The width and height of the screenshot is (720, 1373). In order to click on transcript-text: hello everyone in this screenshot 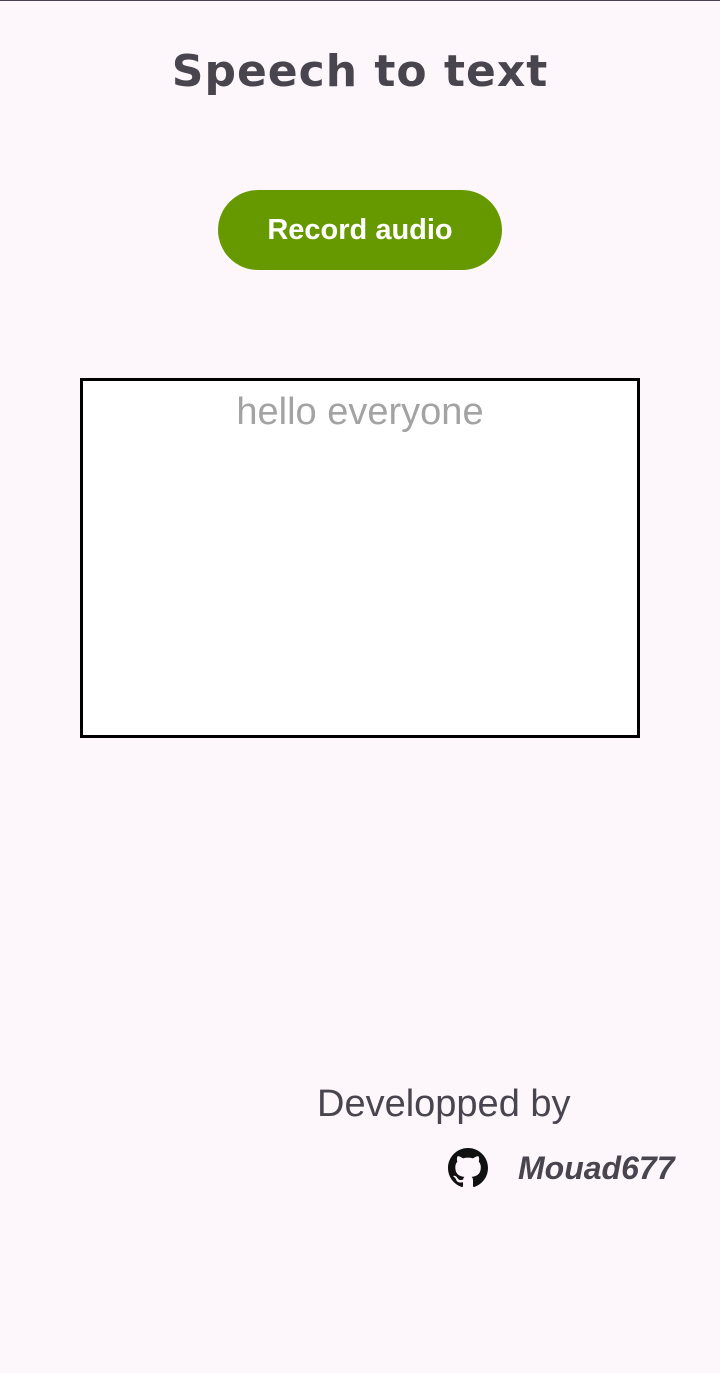, I will do `click(360, 412)`.